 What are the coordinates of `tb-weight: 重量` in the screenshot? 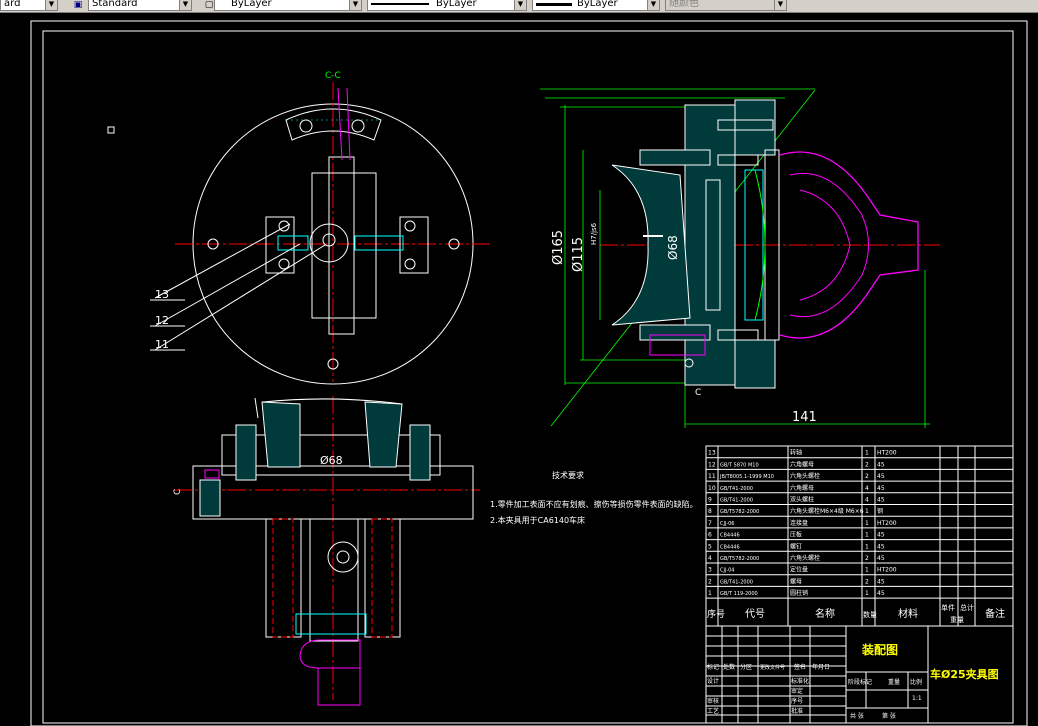 It's located at (894, 682).